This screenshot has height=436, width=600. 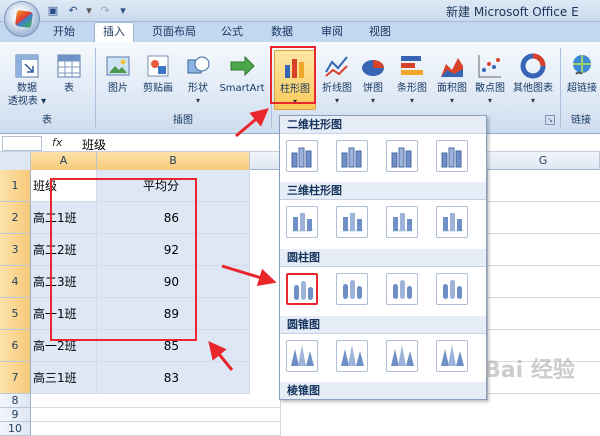 I want to click on annotation-arrows, so click(x=242, y=239).